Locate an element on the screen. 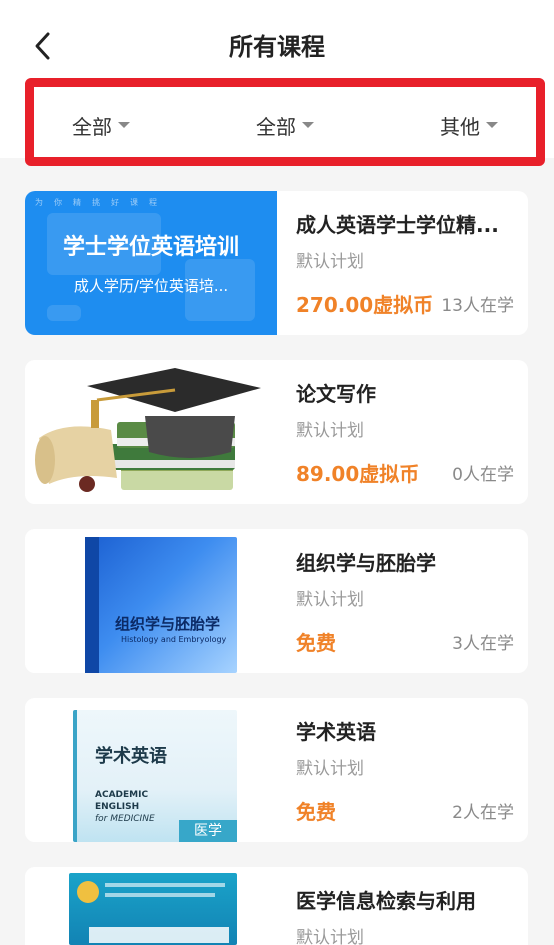 This screenshot has width=554, height=945. course-learner-count: 2人在学 is located at coordinates (483, 813).